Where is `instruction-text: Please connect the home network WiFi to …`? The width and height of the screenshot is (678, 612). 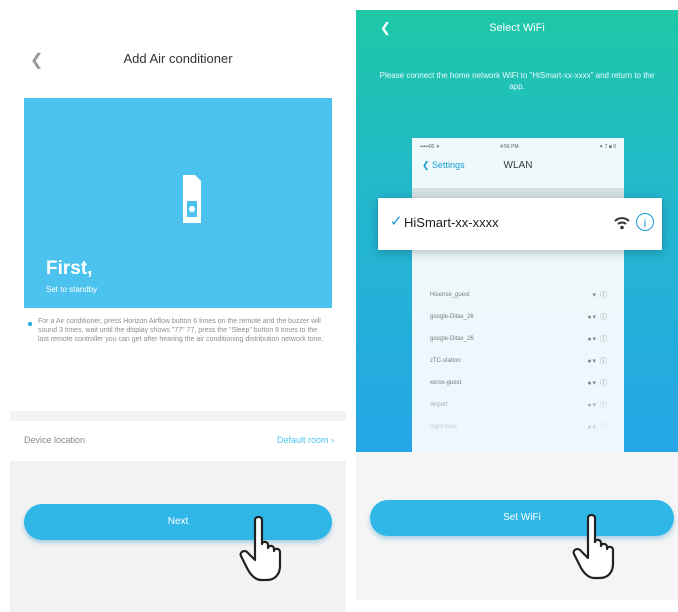
instruction-text: Please connect the home network WiFi to … is located at coordinates (517, 81).